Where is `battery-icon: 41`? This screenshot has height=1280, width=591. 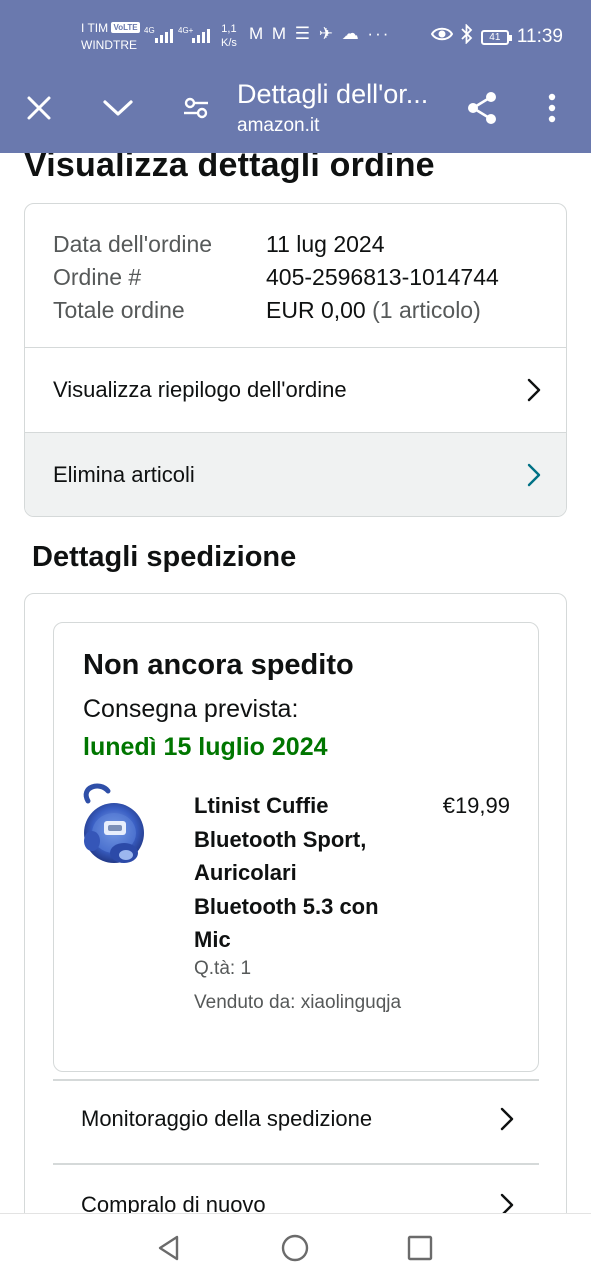
battery-icon: 41 is located at coordinates (496, 37).